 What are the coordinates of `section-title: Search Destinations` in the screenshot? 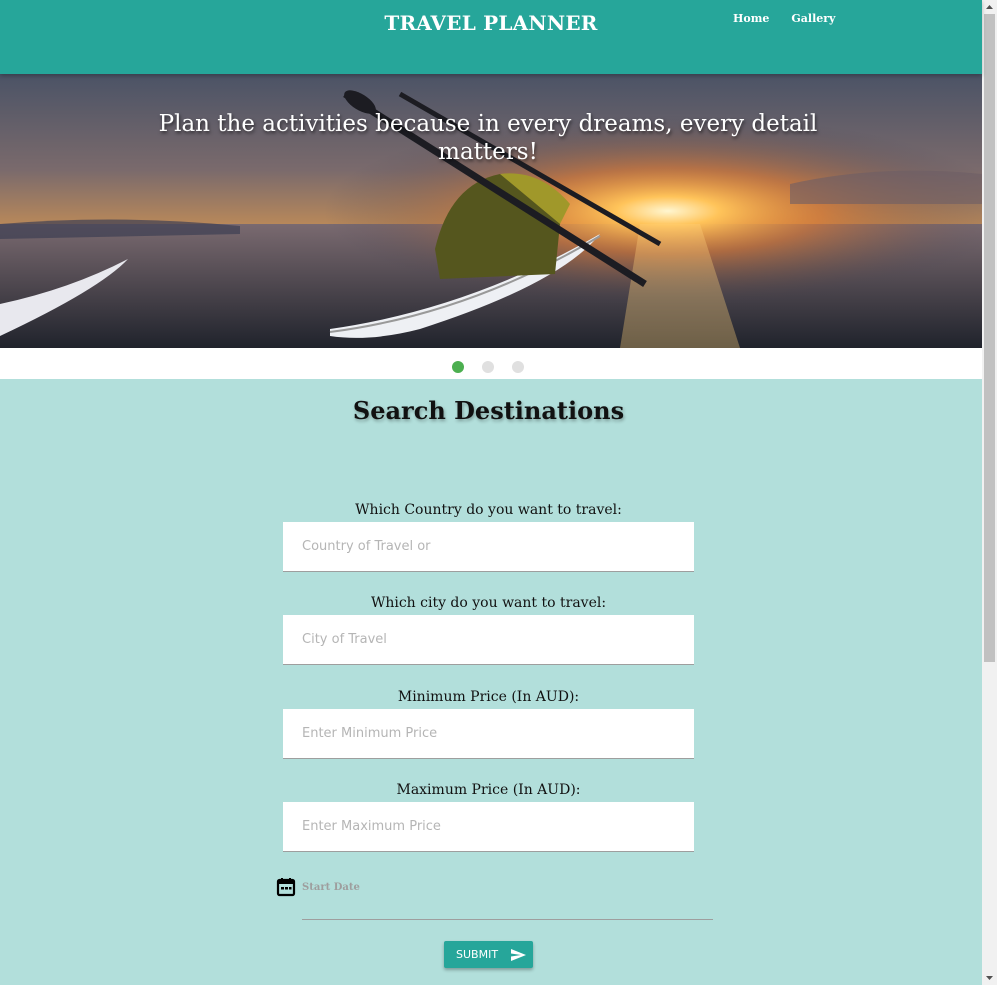 It's located at (488, 410).